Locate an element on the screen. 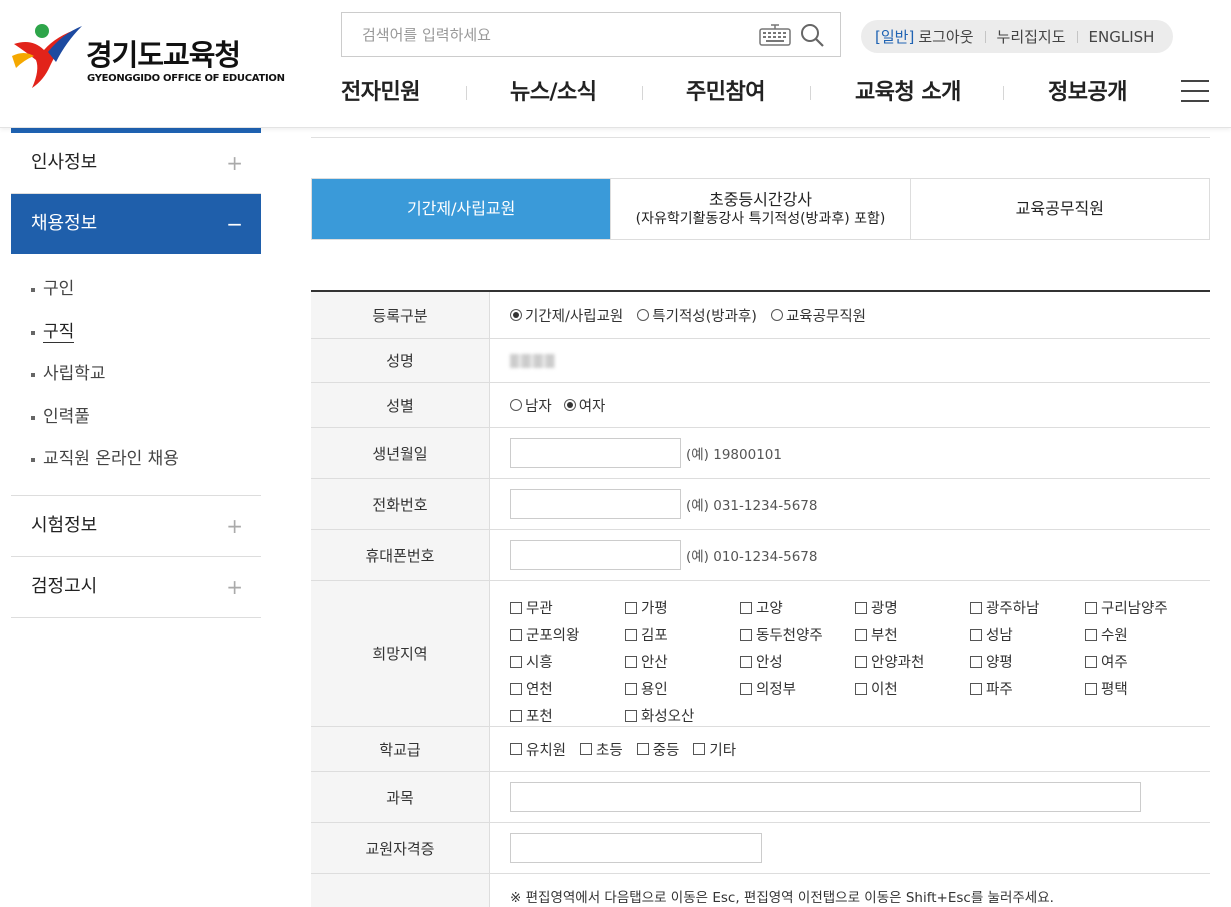  checkbox-other: 기타 is located at coordinates (714, 749).